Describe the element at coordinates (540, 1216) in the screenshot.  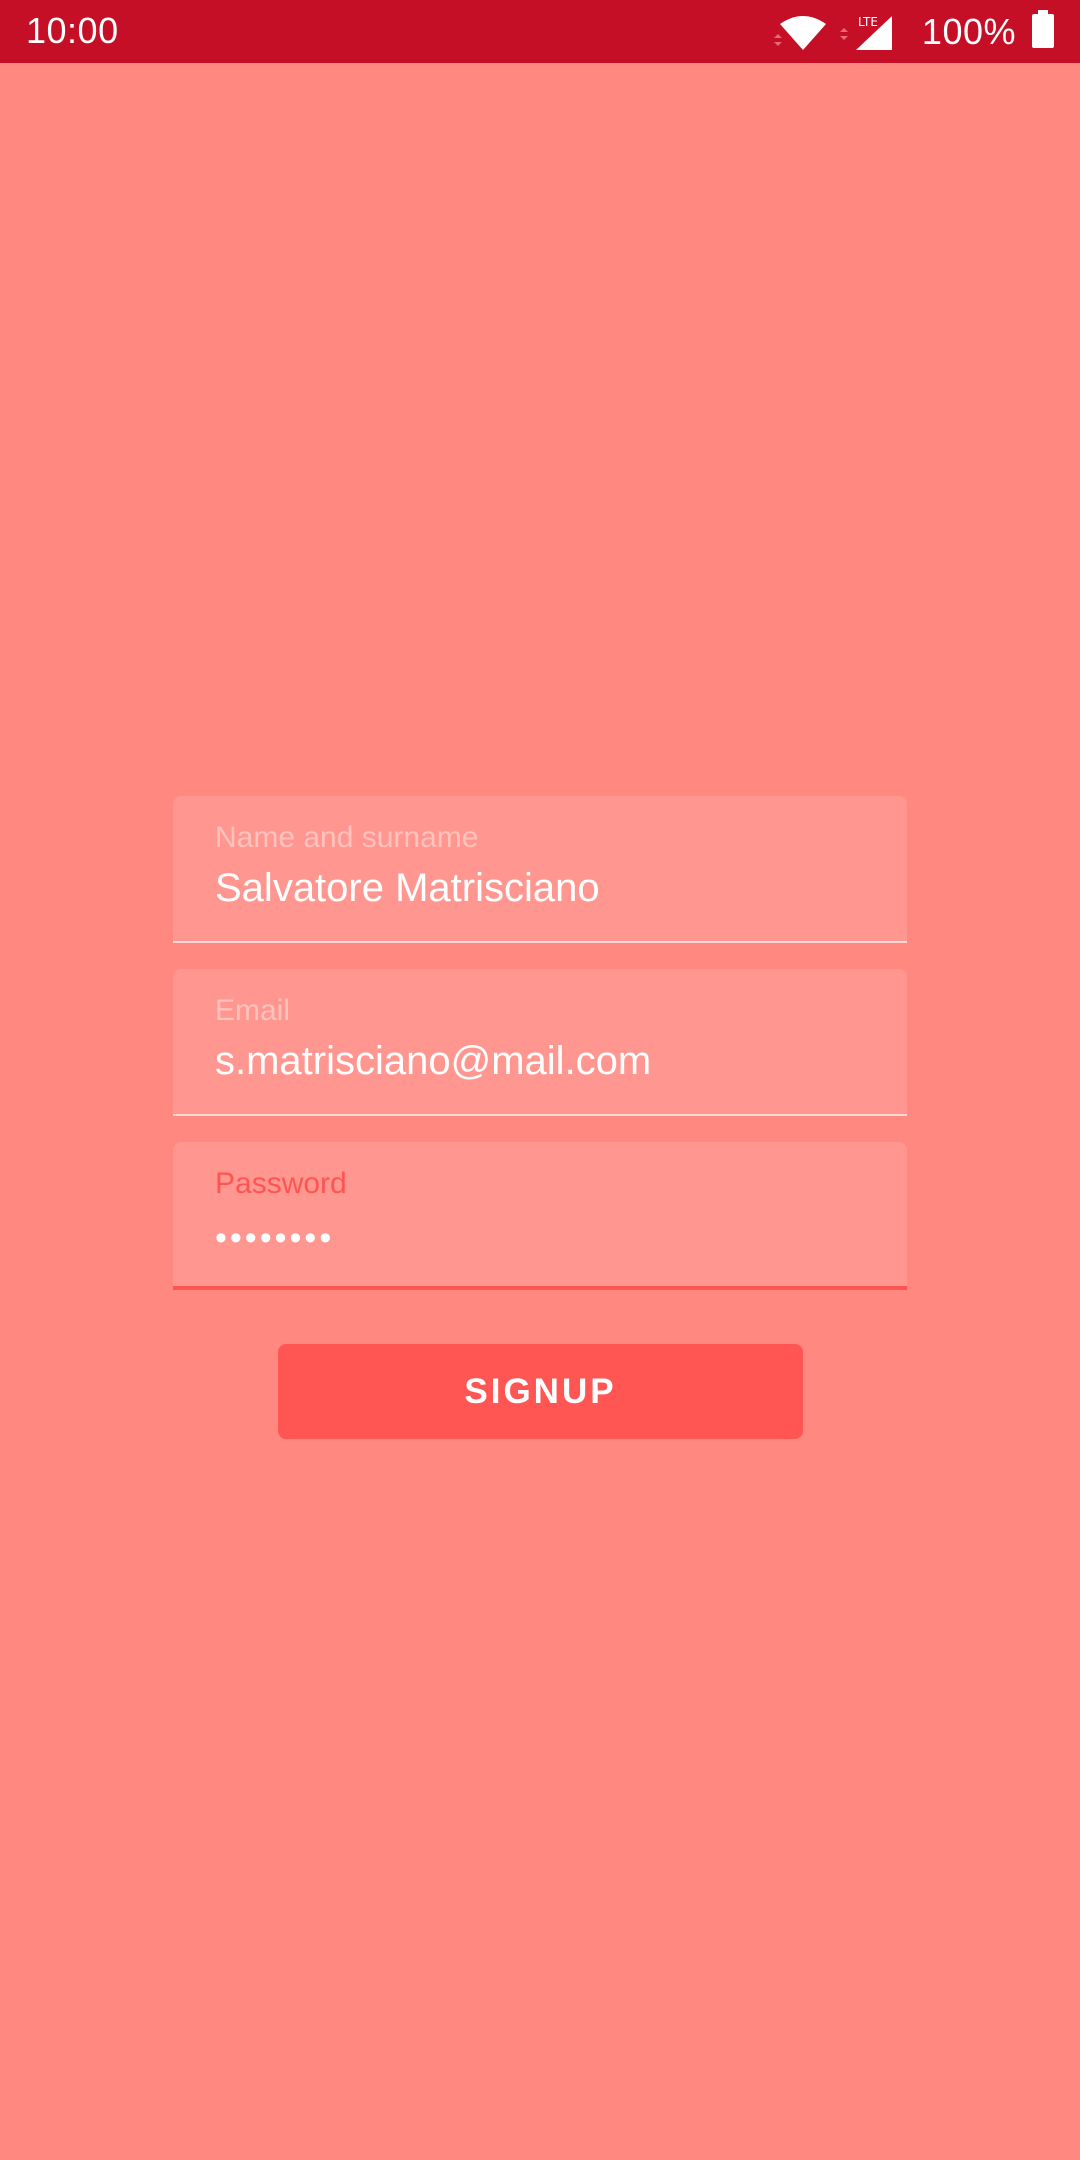
I see `password-field: Password ••••••••` at that location.